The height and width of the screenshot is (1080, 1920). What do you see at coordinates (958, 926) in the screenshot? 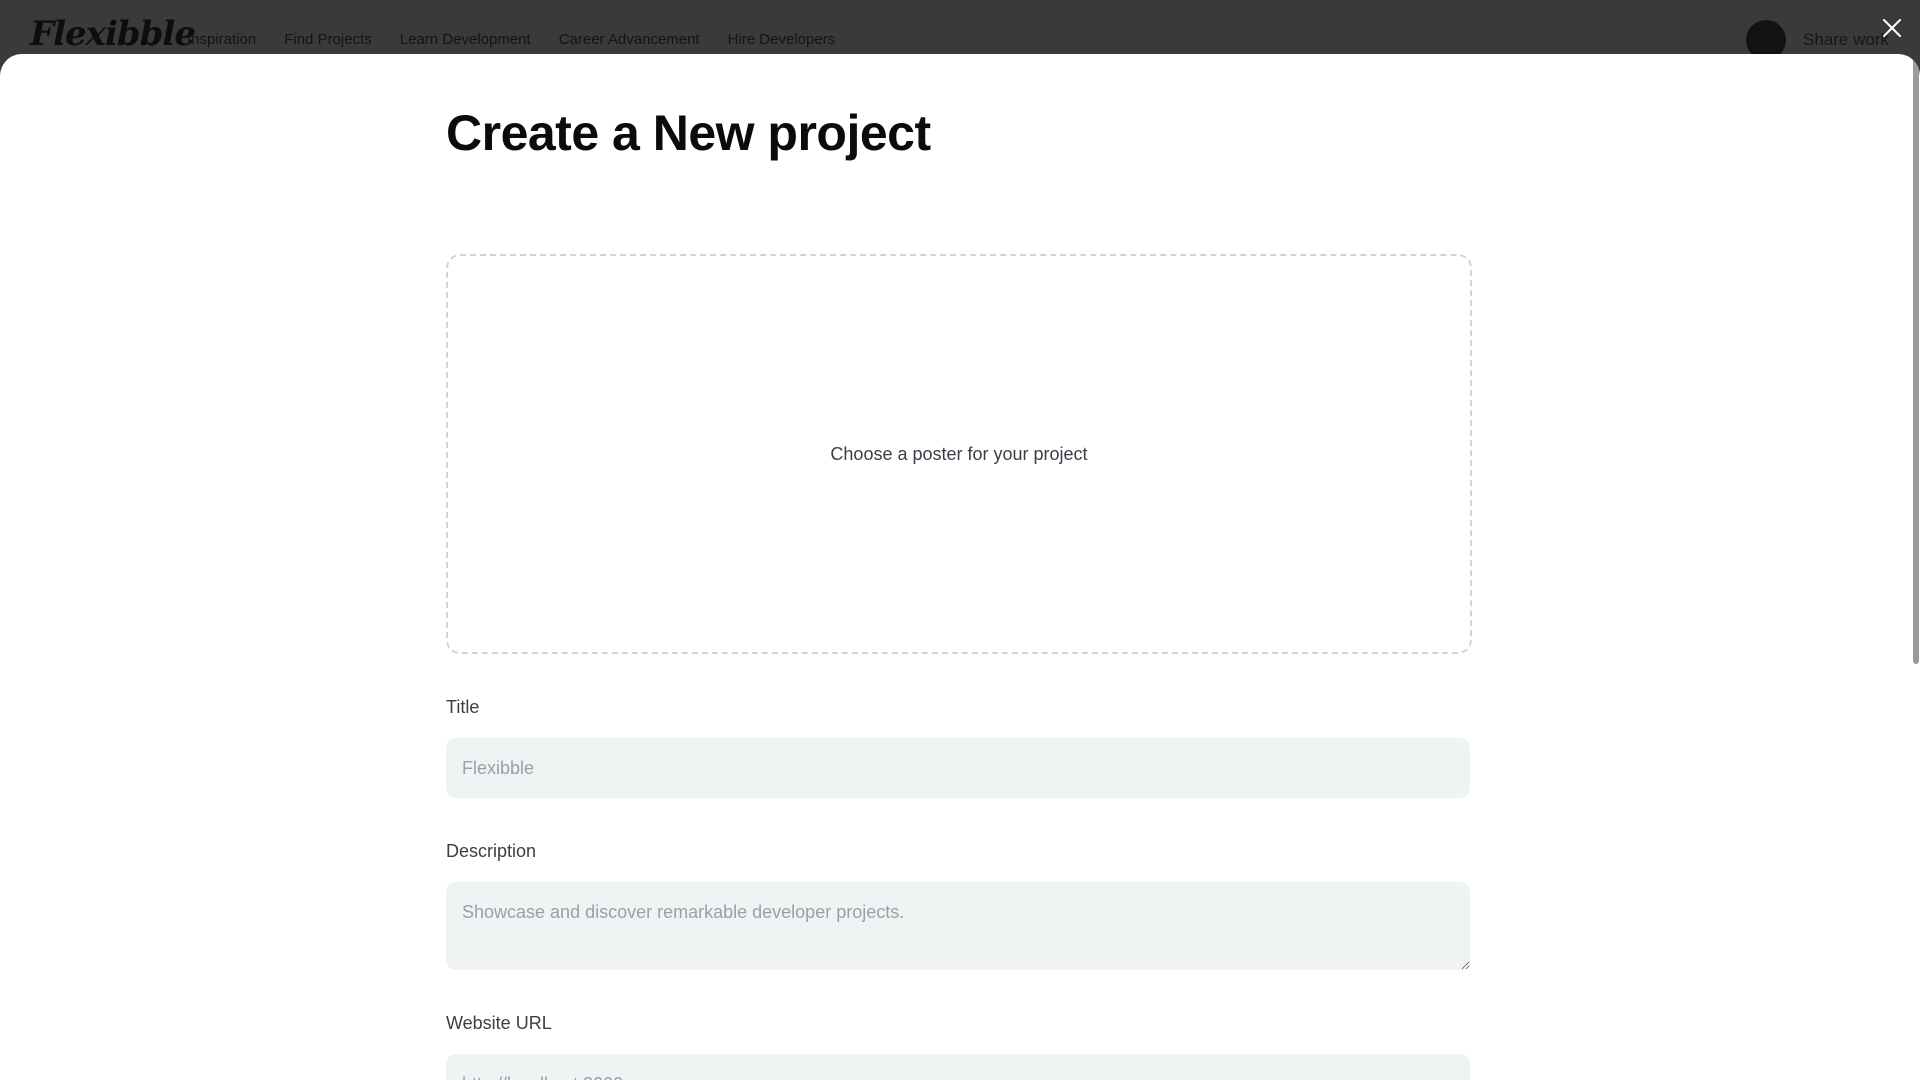
I see `description-textarea` at bounding box center [958, 926].